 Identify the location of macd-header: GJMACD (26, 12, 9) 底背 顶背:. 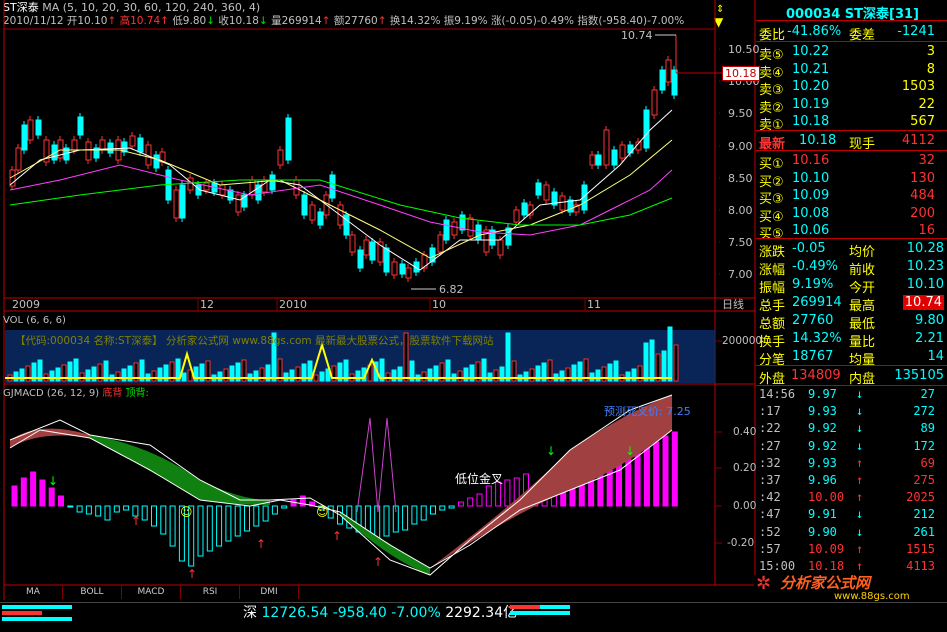
(76, 393).